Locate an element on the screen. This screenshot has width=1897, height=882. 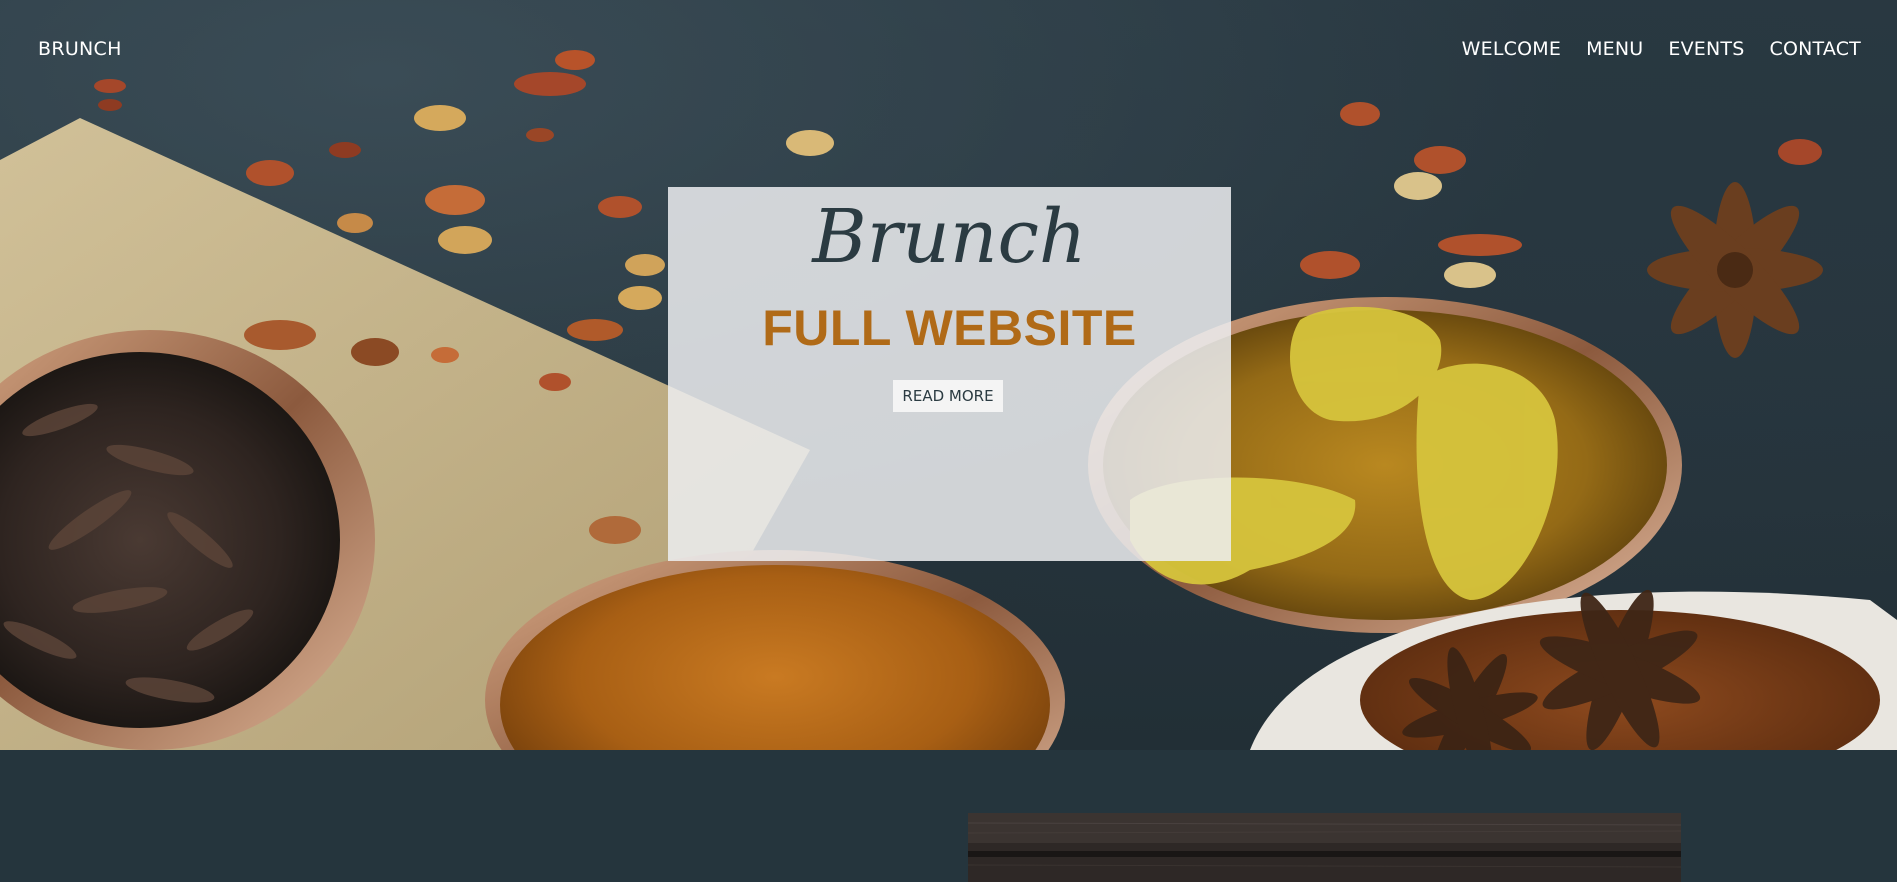
brand-link: BRUNCH is located at coordinates (80, 49).